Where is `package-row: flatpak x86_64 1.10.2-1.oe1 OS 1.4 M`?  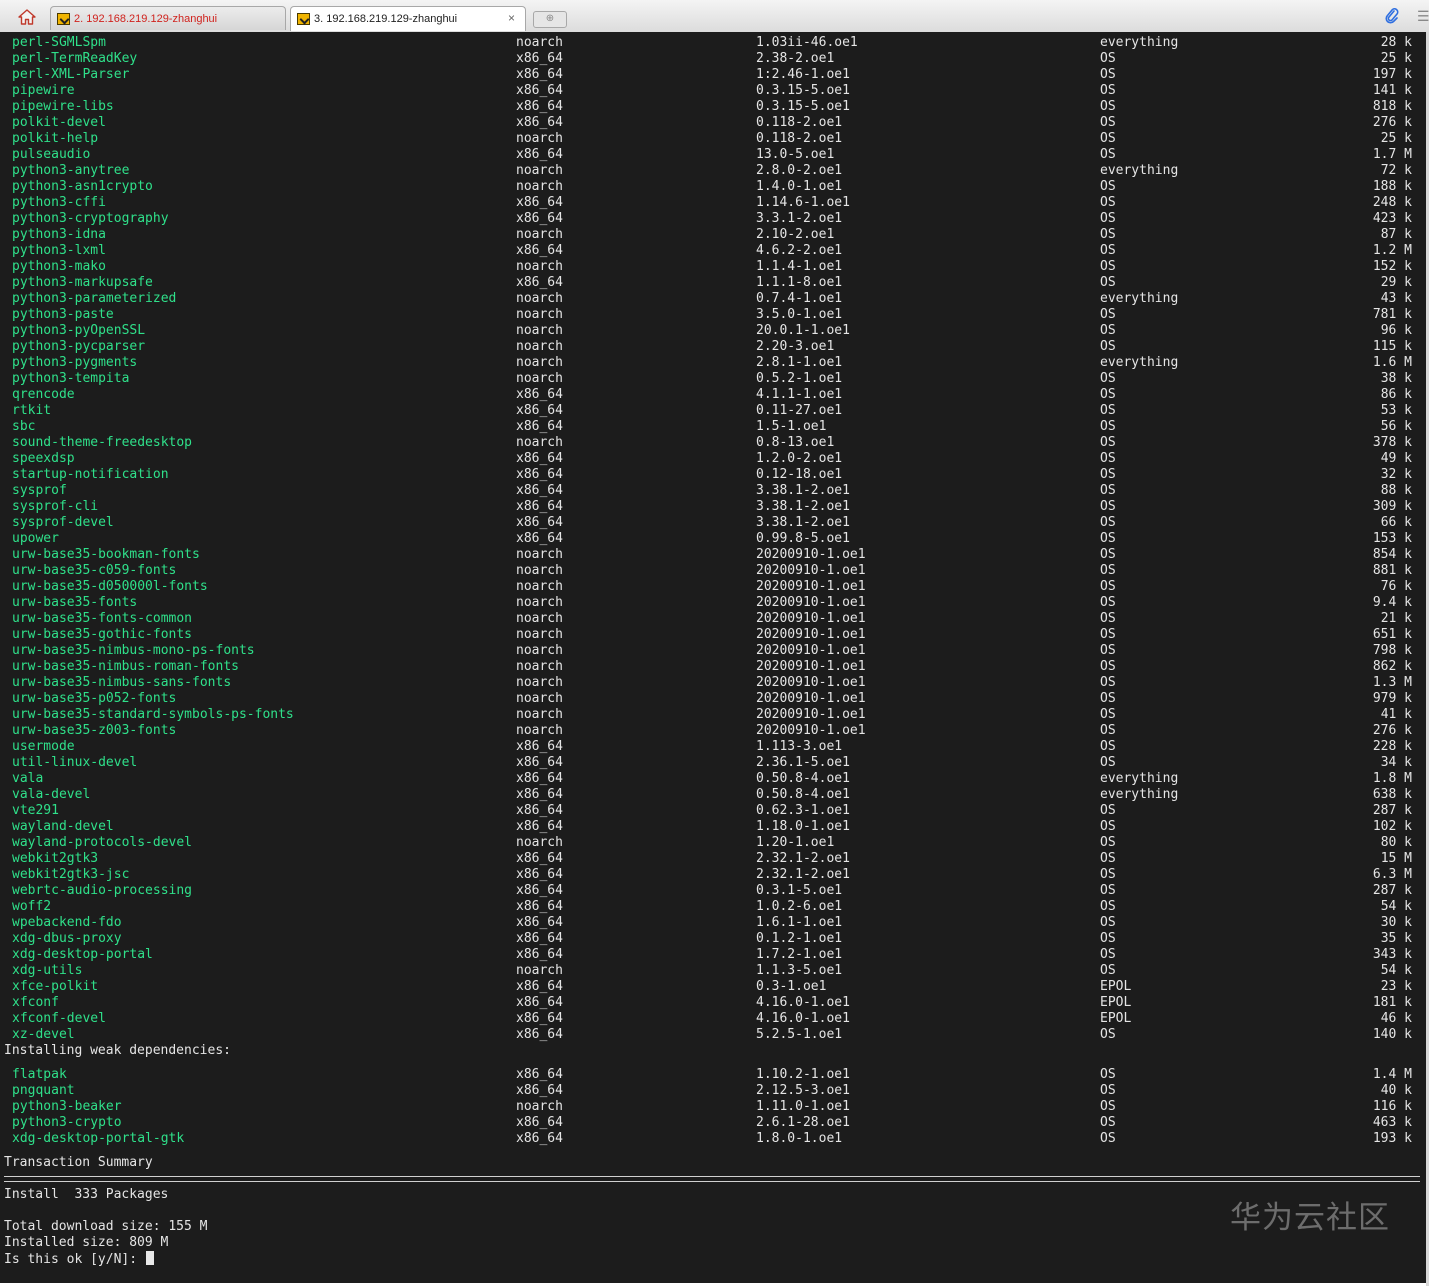
package-row: flatpak x86_64 1.10.2-1.oe1 OS 1.4 M is located at coordinates (713, 1075).